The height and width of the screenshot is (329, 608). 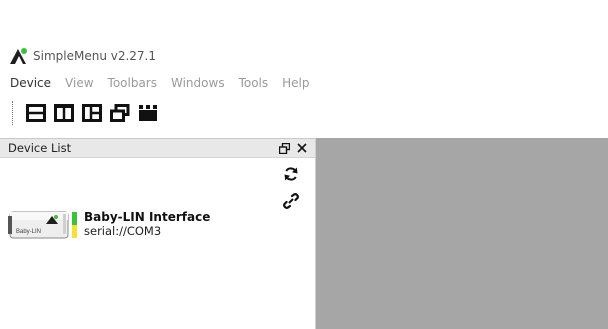 What do you see at coordinates (30, 83) in the screenshot?
I see `menu-device: Device` at bounding box center [30, 83].